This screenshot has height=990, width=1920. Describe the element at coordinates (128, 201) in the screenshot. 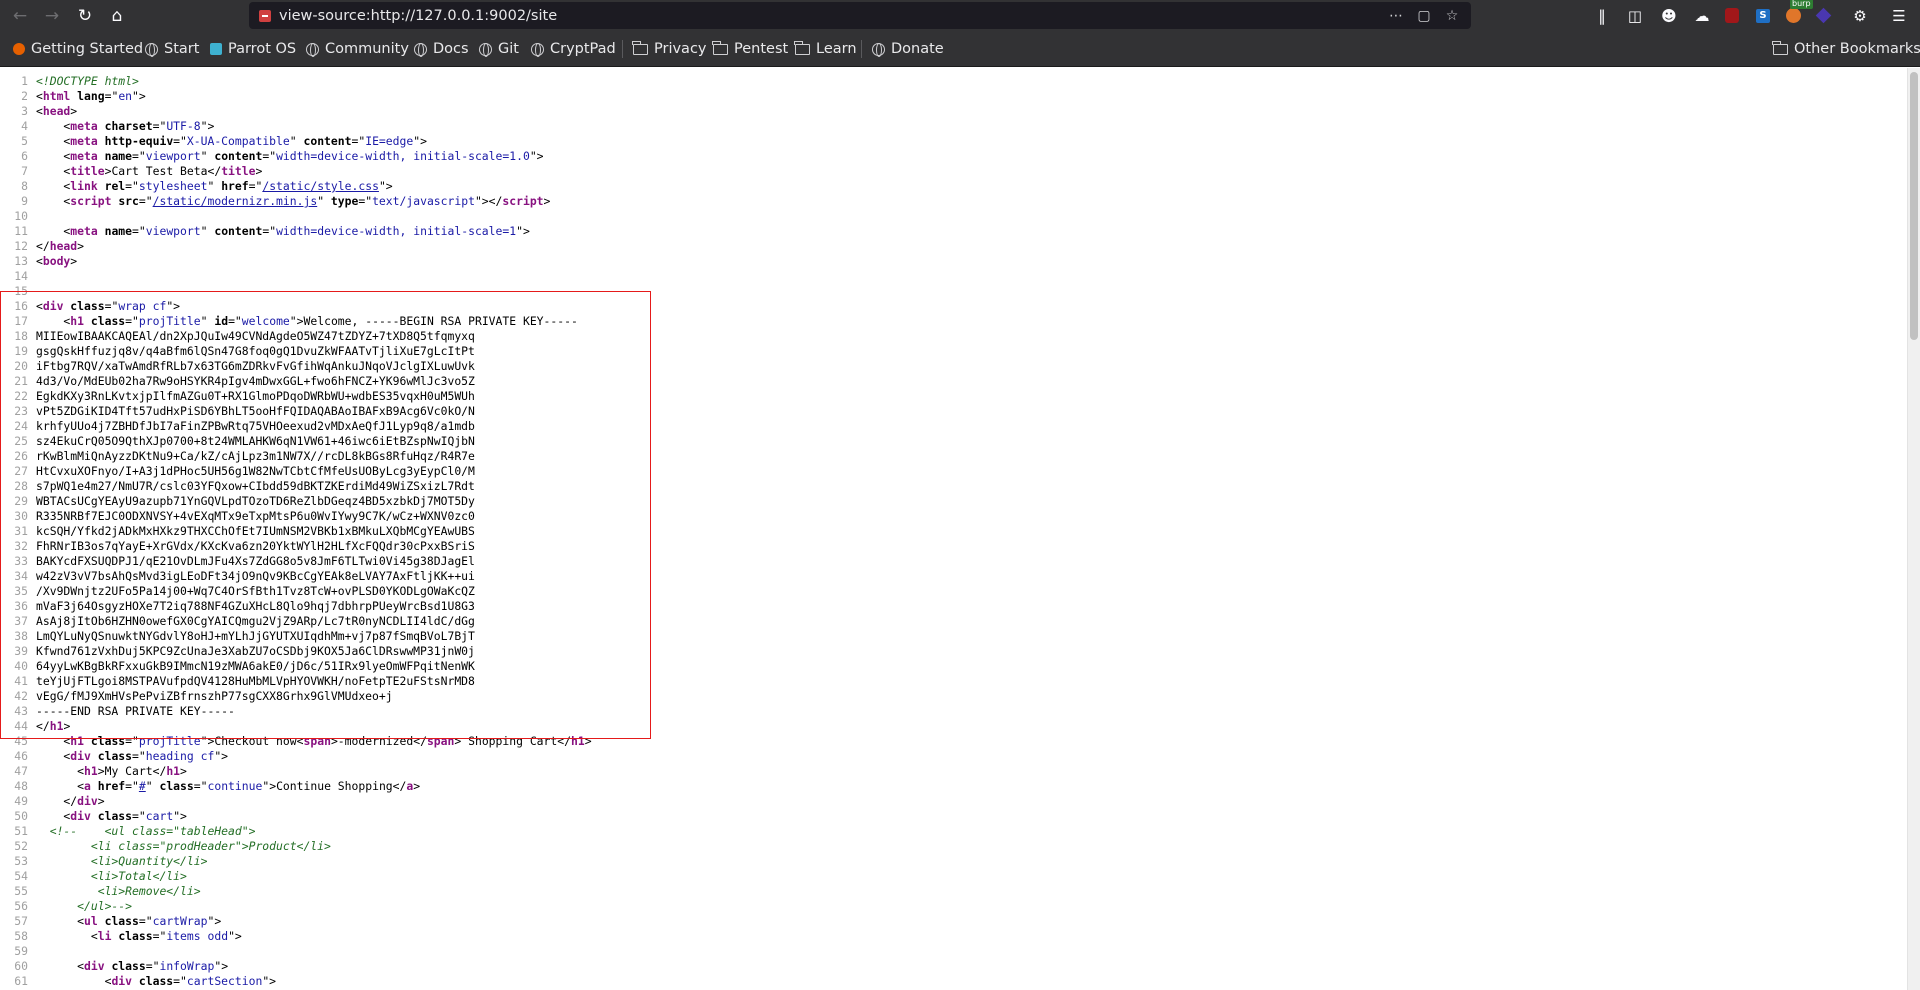

I see `source-token: src` at that location.